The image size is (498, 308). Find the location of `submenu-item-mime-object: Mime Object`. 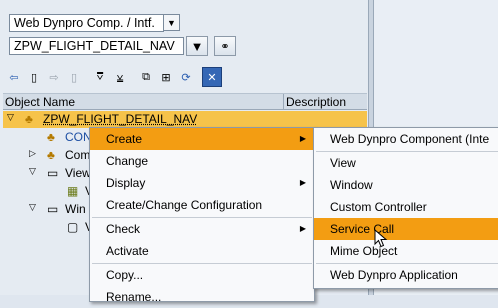

submenu-item-mime-object: Mime Object is located at coordinates (406, 251).